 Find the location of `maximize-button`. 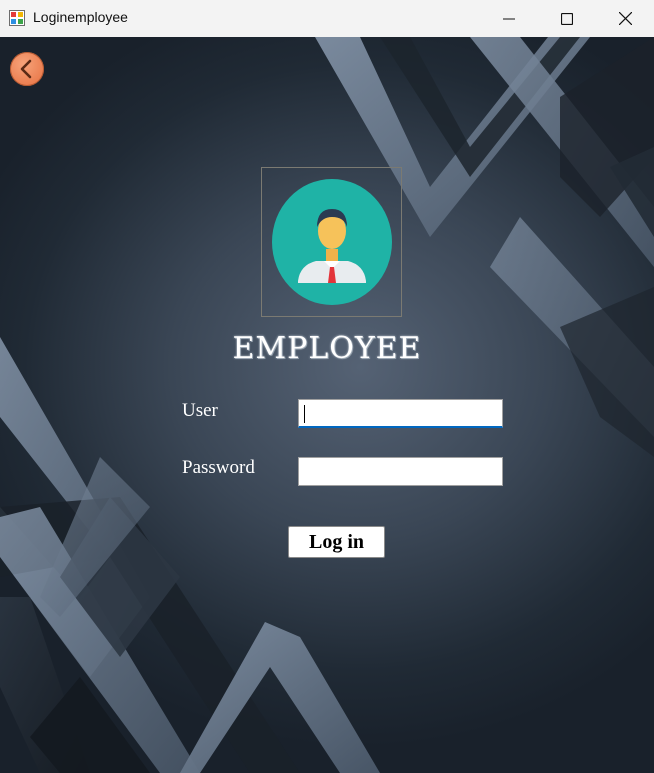

maximize-button is located at coordinates (567, 18).